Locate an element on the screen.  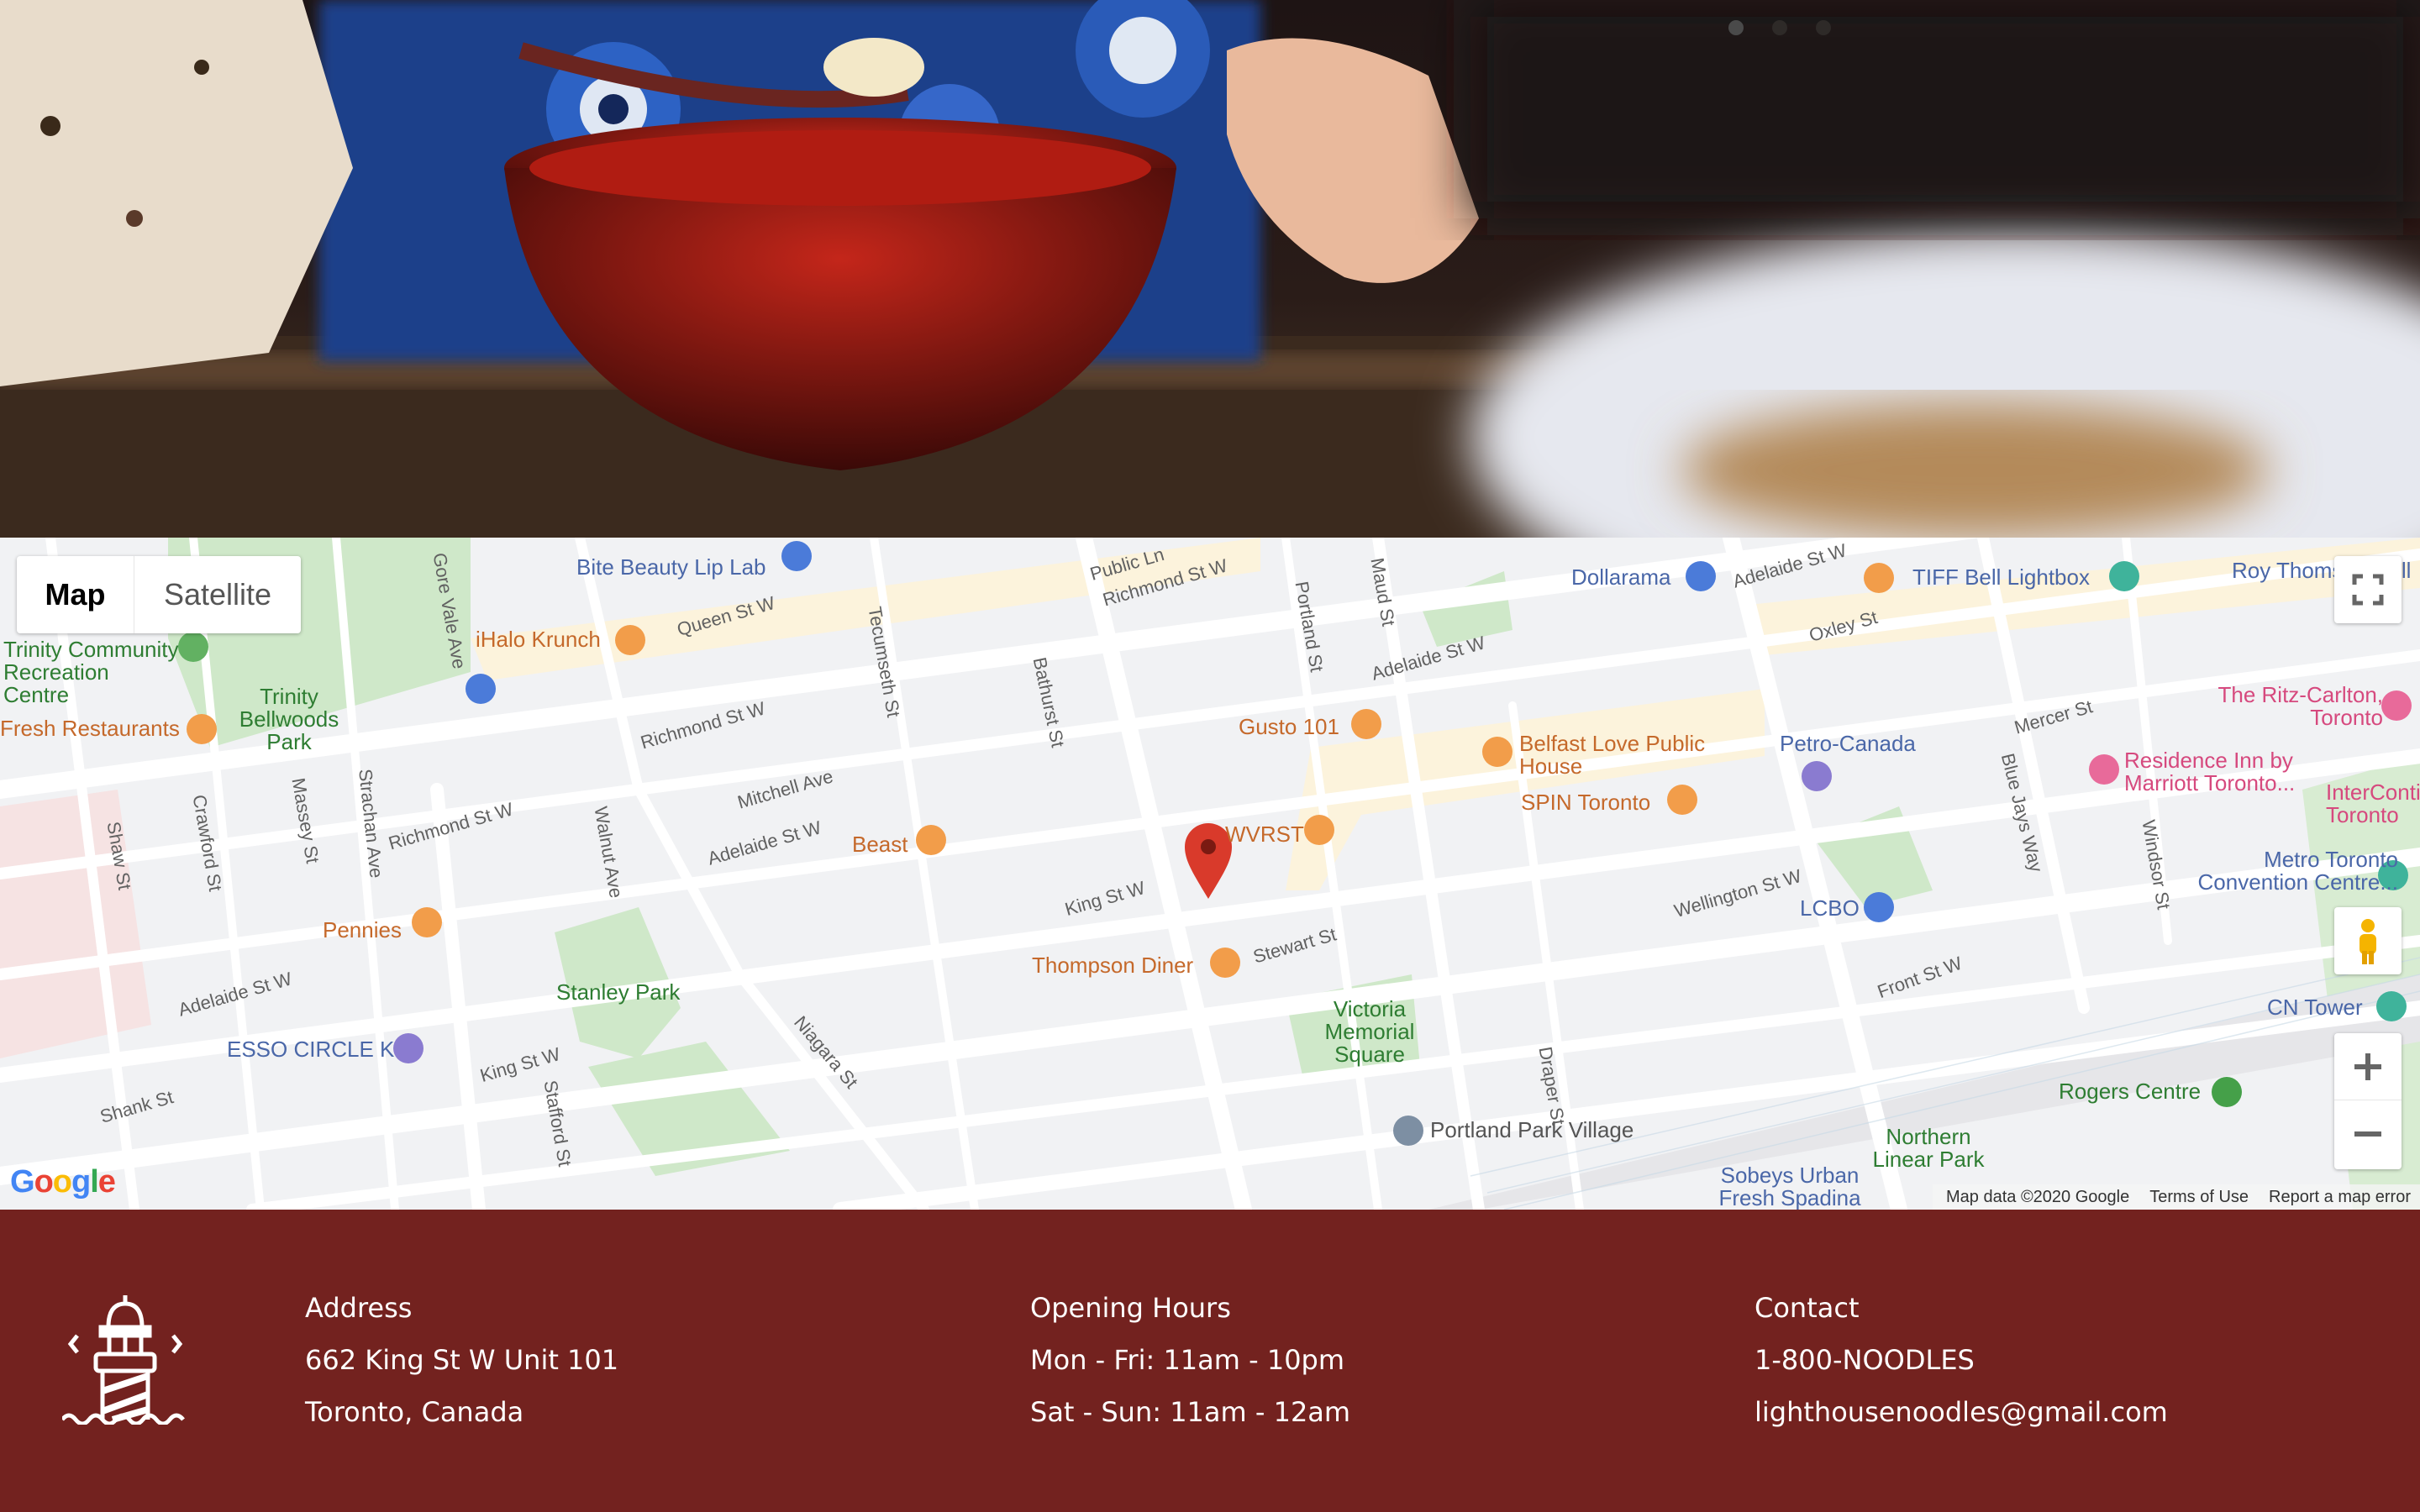
map-label: Dollarama is located at coordinates (1621, 577).